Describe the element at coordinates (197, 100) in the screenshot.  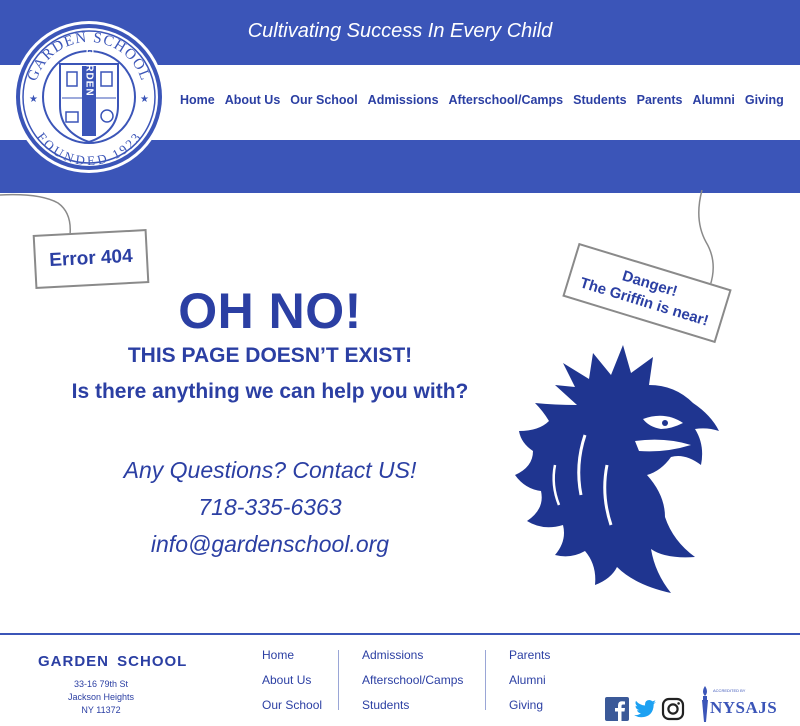
I see `nav-home: Home` at that location.